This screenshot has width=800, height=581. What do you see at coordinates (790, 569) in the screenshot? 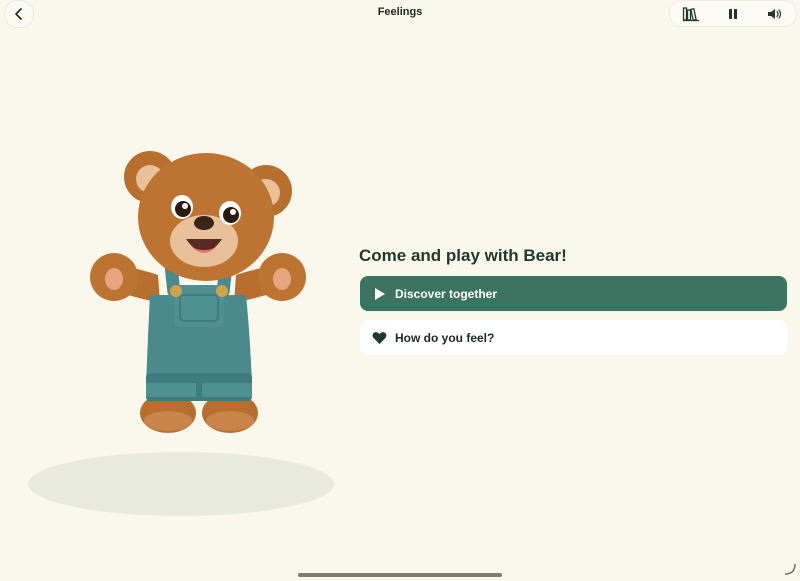
I see `resize-corner-icon` at bounding box center [790, 569].